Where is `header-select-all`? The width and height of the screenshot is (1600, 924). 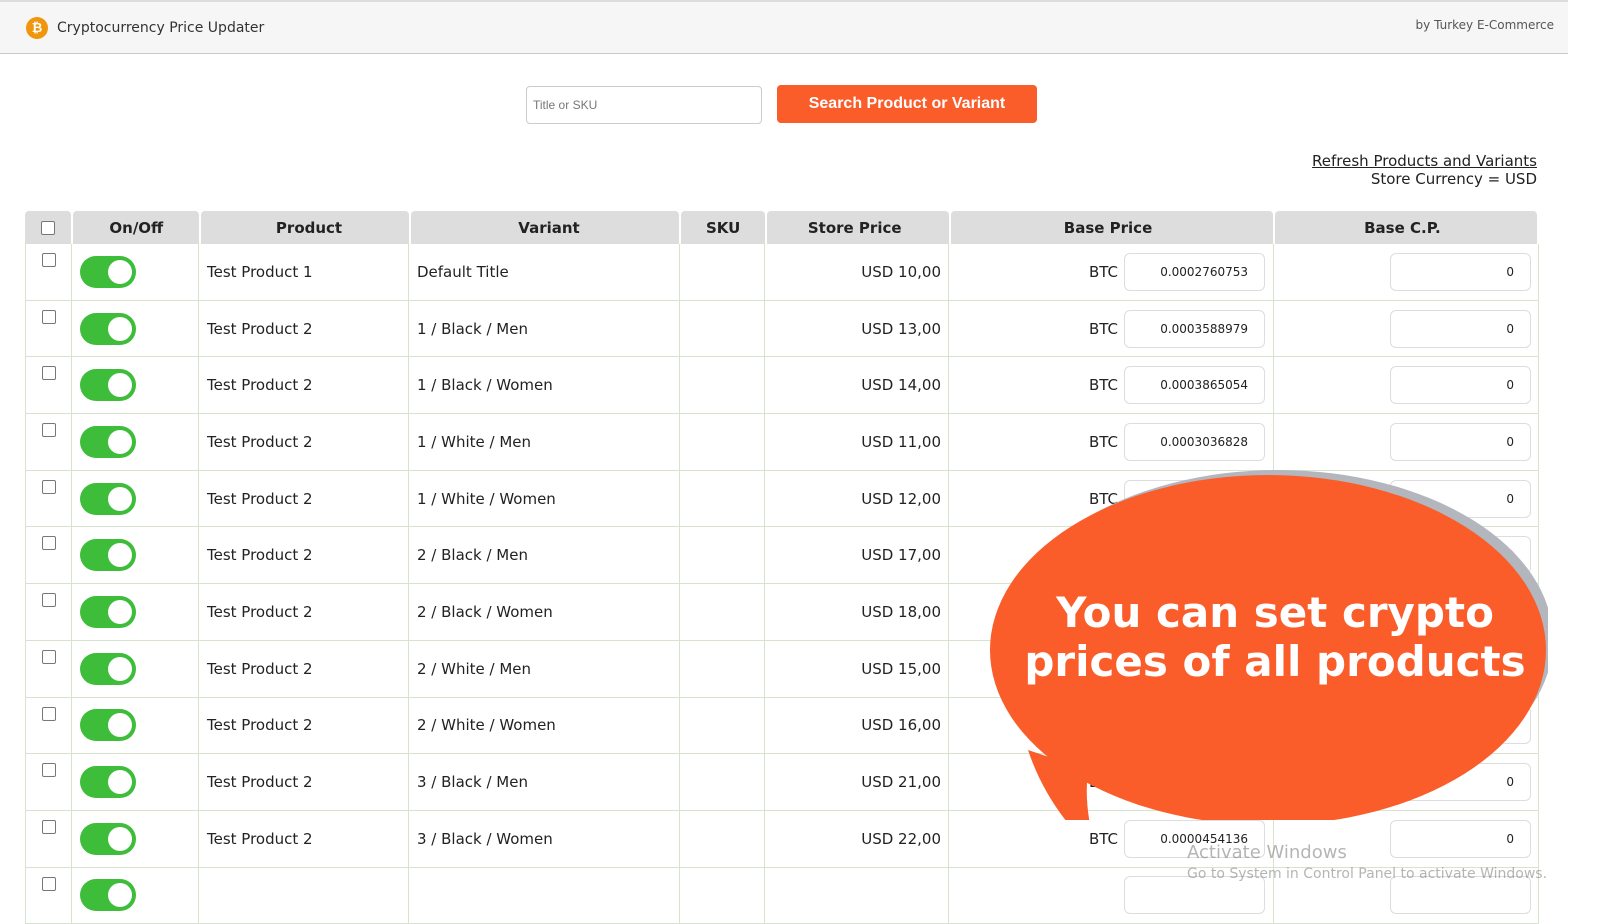 header-select-all is located at coordinates (48, 227).